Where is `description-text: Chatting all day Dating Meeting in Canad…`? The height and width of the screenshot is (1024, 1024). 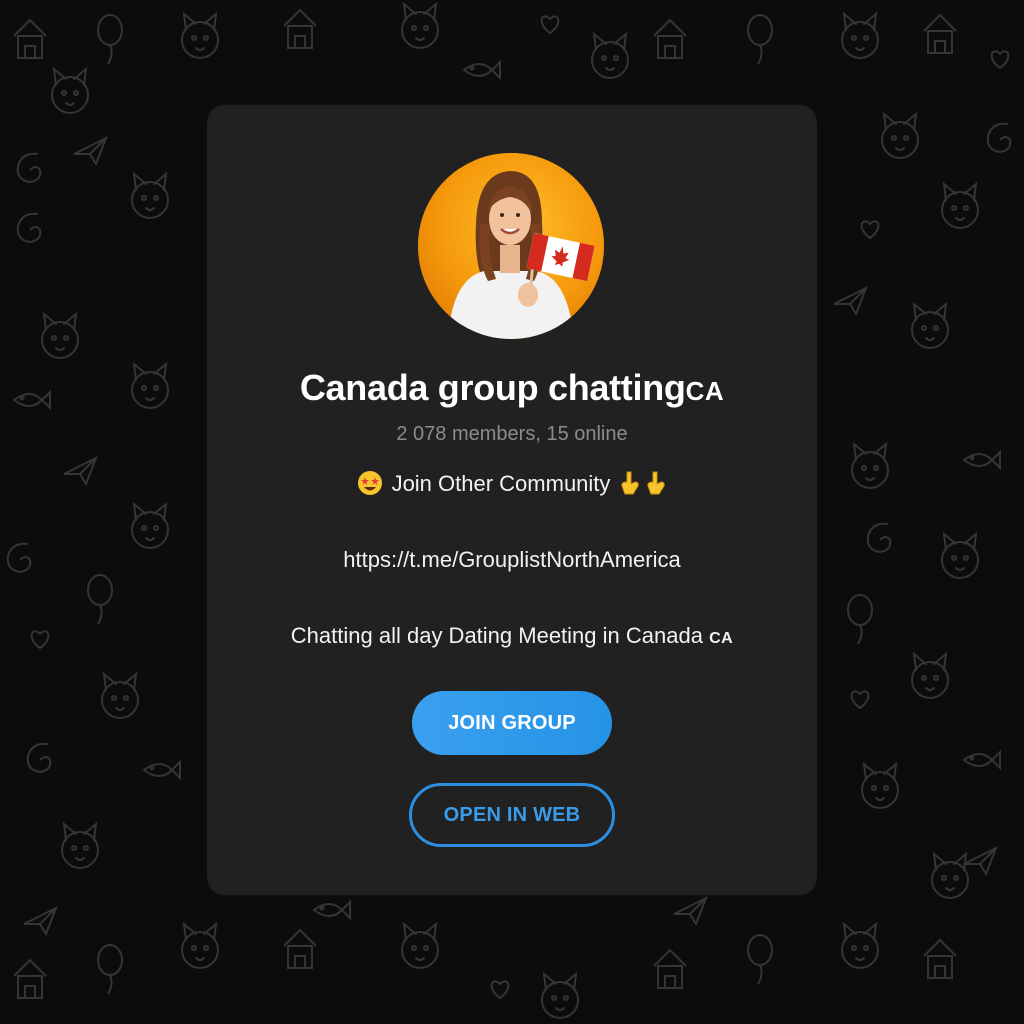 description-text: Chatting all day Dating Meeting in Canad… is located at coordinates (496, 635).